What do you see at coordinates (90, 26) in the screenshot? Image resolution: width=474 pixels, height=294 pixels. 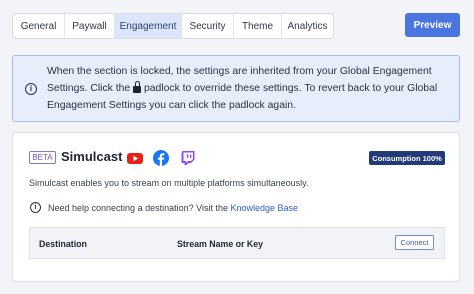 I see `tab-paywall: Paywall` at bounding box center [90, 26].